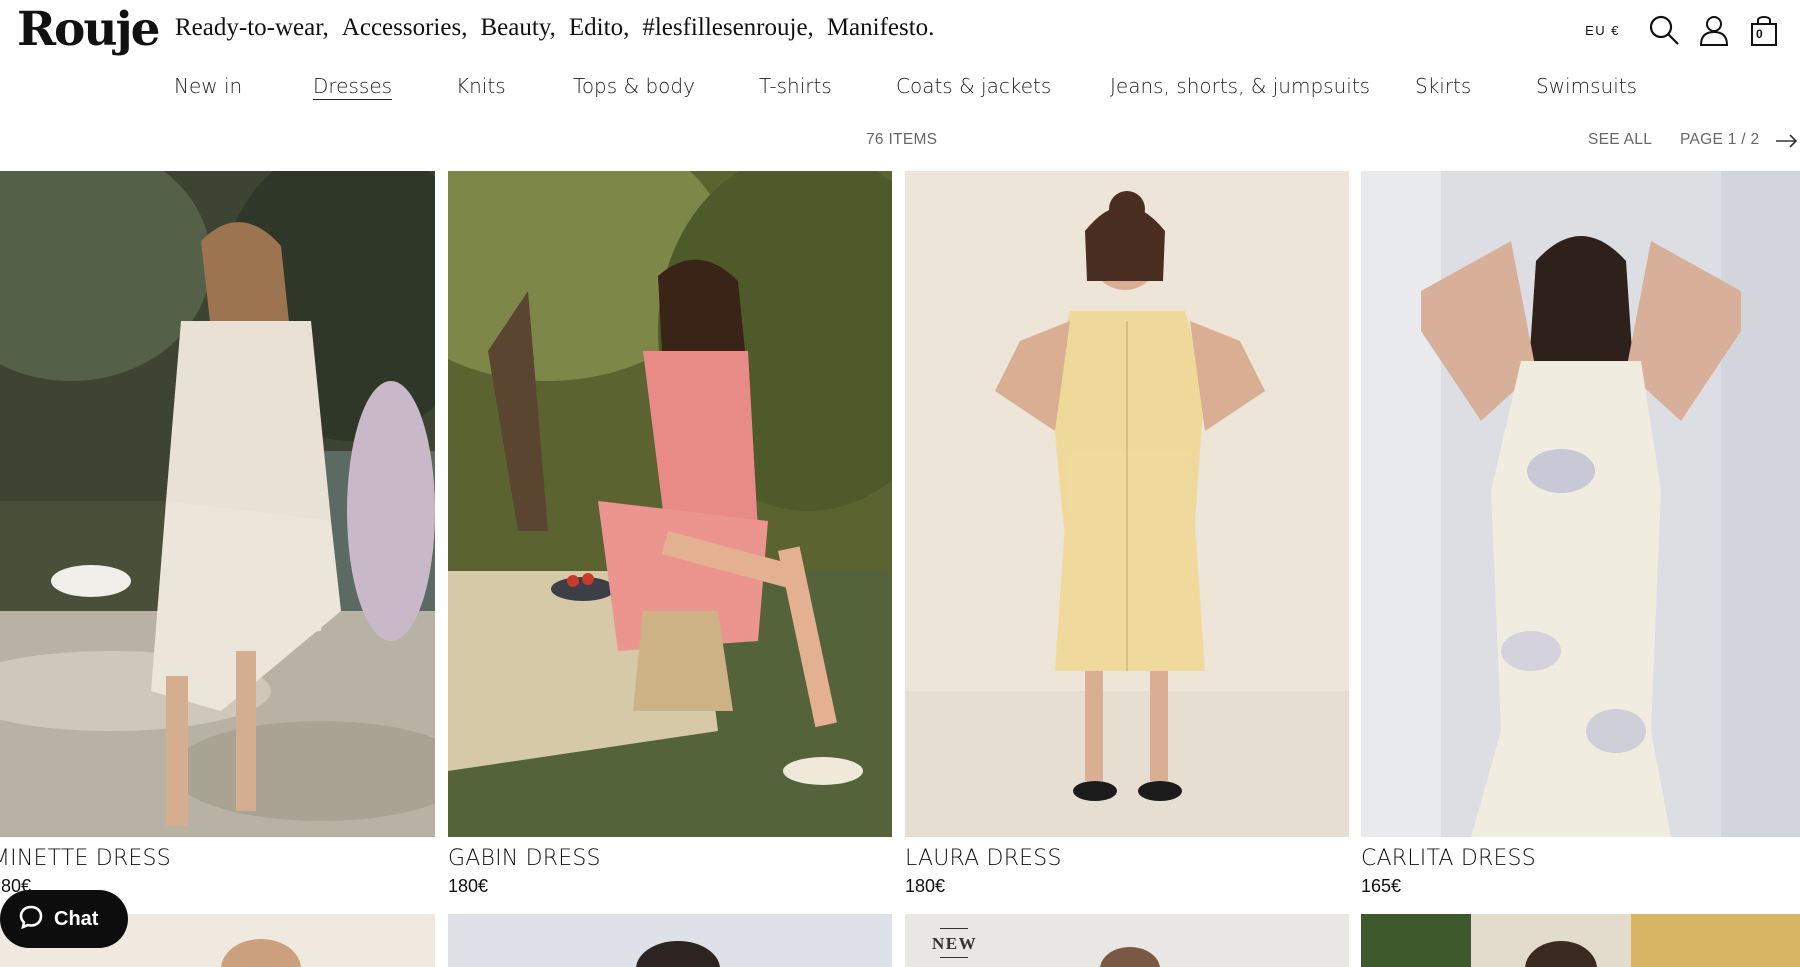 The height and width of the screenshot is (967, 1800). I want to click on cart-icon: 0, so click(1764, 30).